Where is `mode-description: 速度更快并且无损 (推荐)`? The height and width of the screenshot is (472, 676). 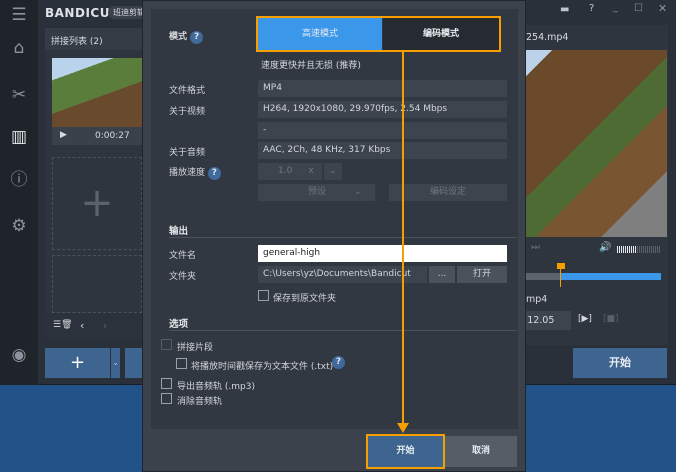 mode-description: 速度更快并且无损 (推荐) is located at coordinates (311, 66).